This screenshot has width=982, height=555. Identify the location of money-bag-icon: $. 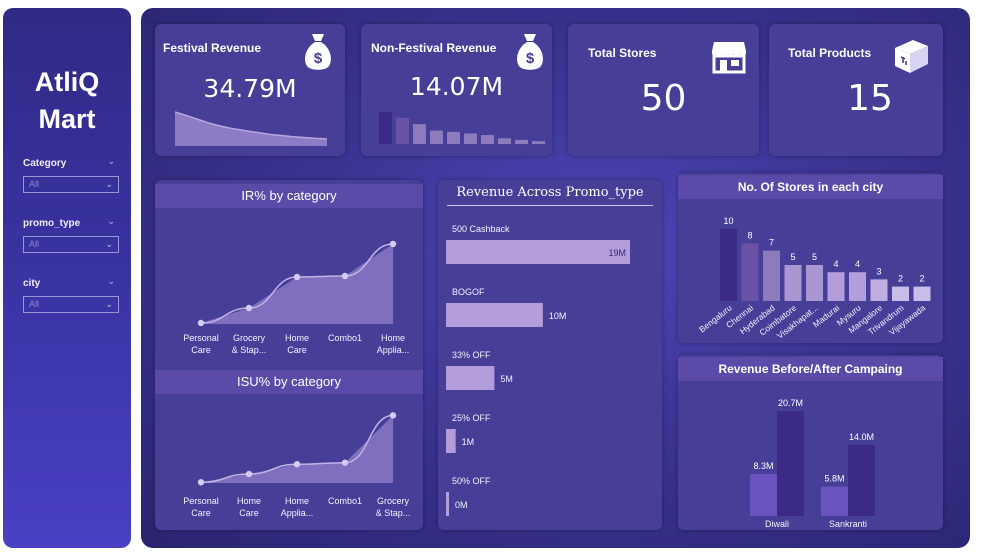
(318, 52).